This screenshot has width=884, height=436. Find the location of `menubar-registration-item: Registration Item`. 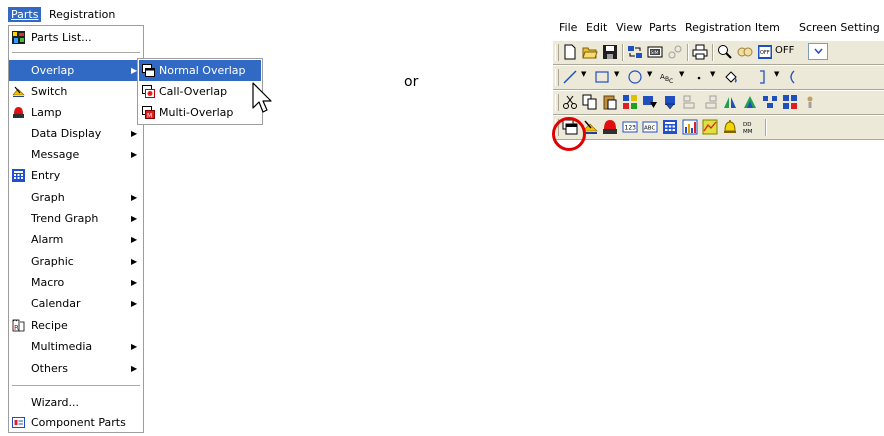

menubar-registration-item: Registration Item is located at coordinates (95, 21).